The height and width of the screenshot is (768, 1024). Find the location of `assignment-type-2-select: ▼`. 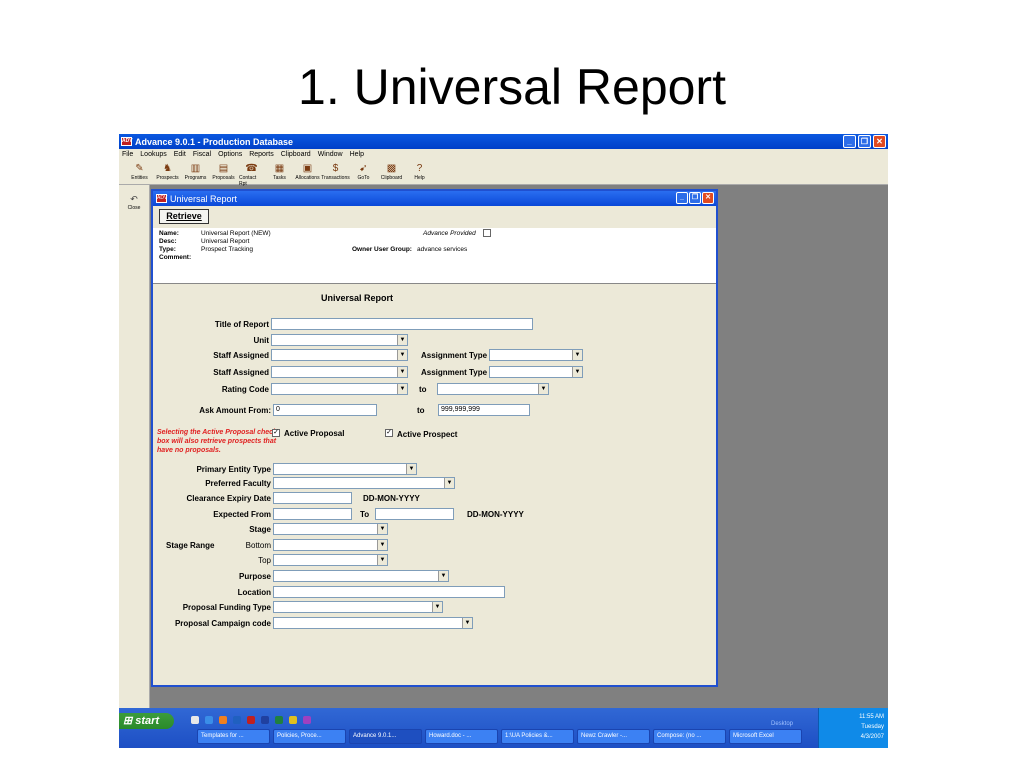

assignment-type-2-select: ▼ is located at coordinates (536, 372).